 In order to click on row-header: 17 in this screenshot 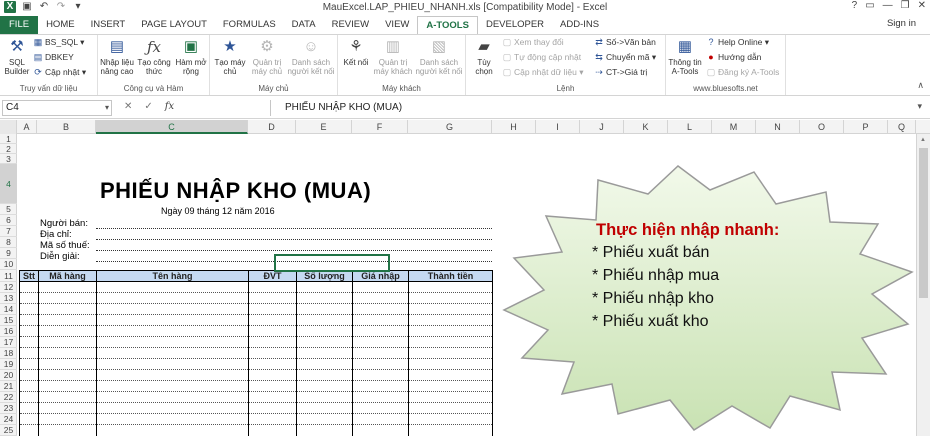, I will do `click(8, 342)`.